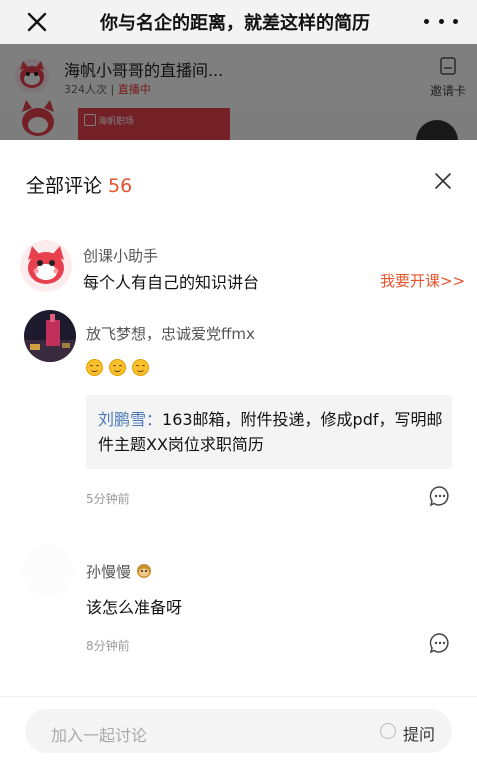 This screenshot has width=477, height=760. I want to click on comment-author: 孙慢慢, so click(119, 571).